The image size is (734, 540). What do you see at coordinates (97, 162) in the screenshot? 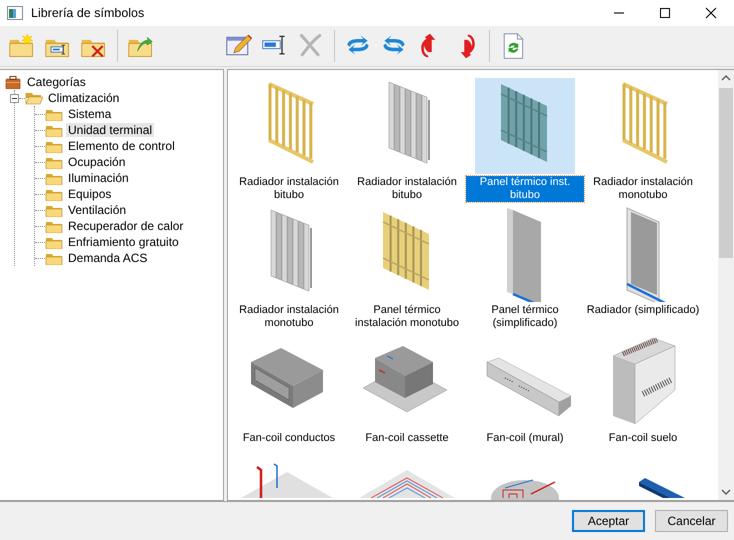
I see `tree-item: Ocupación` at bounding box center [97, 162].